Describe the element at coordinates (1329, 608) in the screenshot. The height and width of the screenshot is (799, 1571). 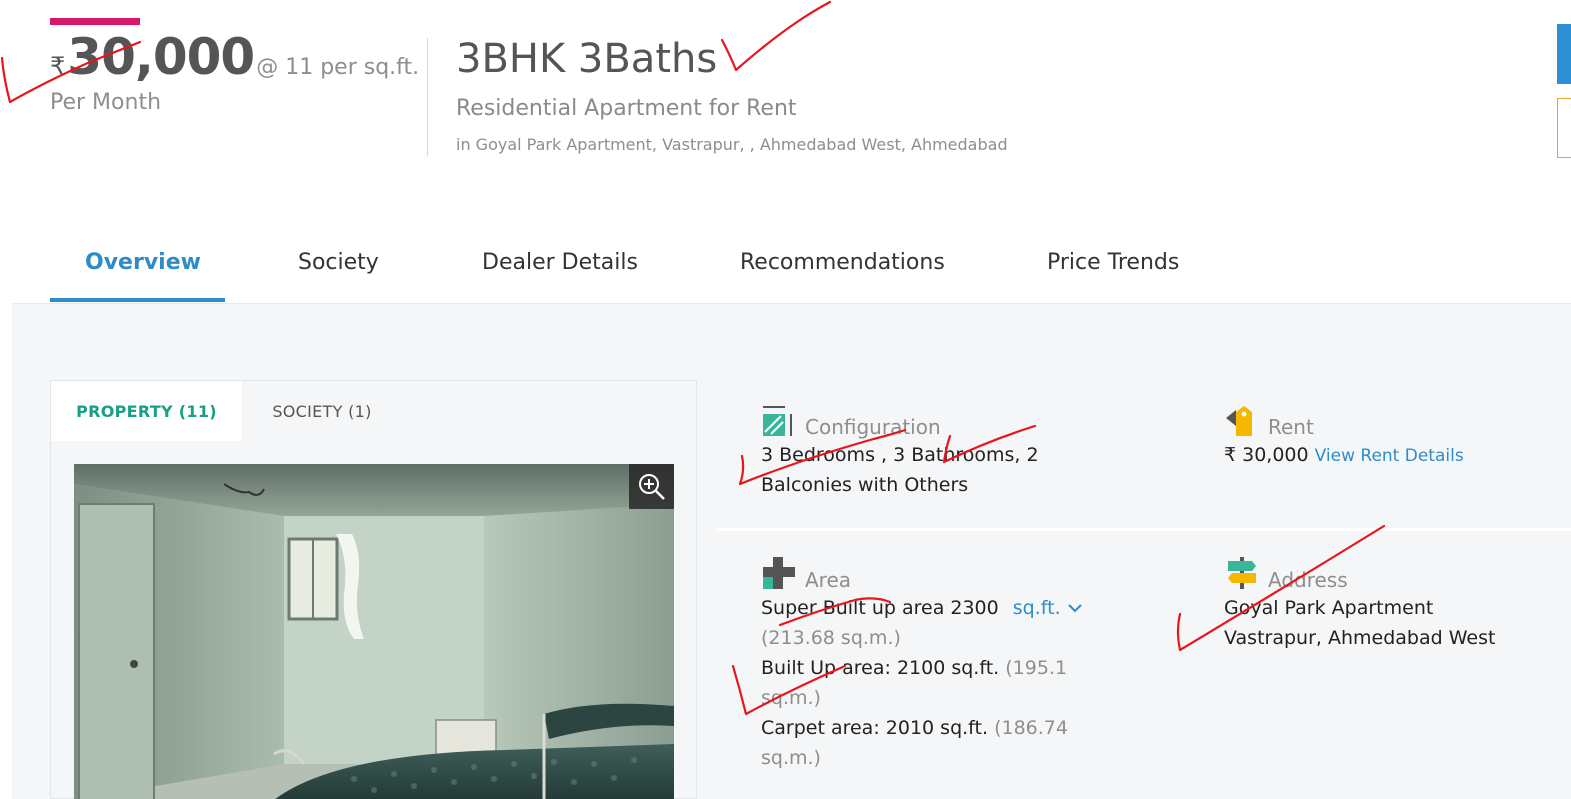
I see `address-line-1: Goyal Park Apartment` at that location.